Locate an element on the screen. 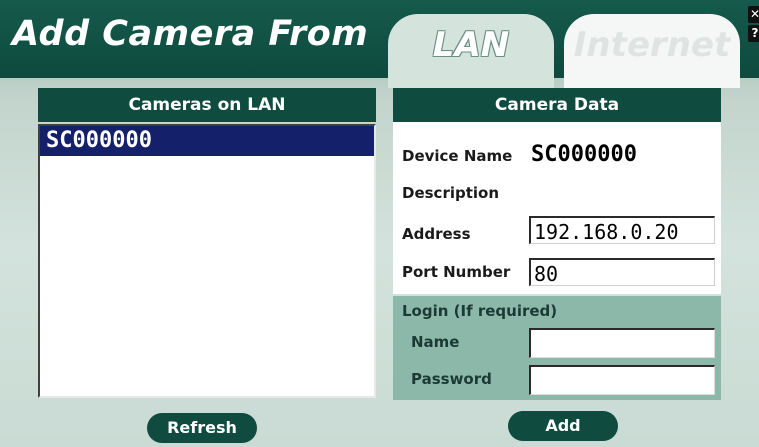  port-number-field: 80 is located at coordinates (622, 272).